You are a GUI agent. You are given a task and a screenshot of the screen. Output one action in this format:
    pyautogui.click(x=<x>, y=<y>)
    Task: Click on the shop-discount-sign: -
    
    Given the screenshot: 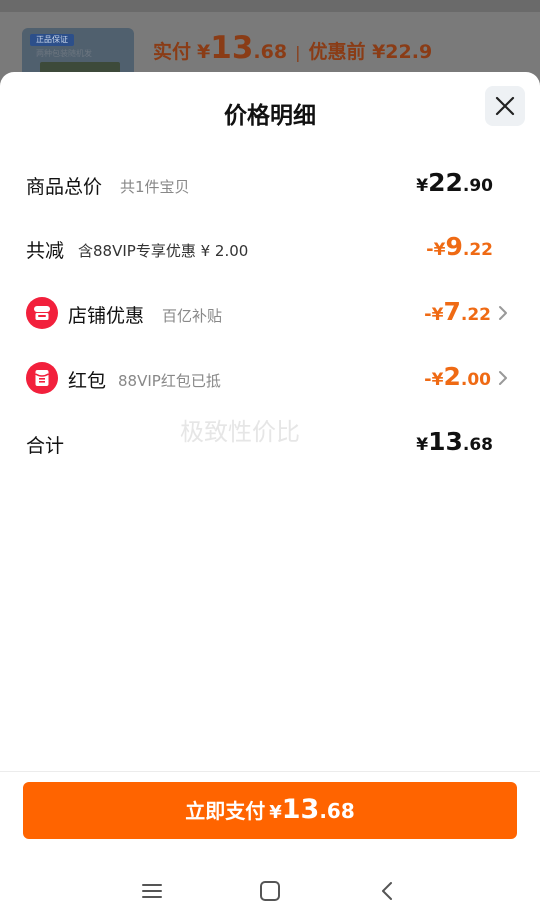 What is the action you would take?
    pyautogui.click(x=428, y=314)
    